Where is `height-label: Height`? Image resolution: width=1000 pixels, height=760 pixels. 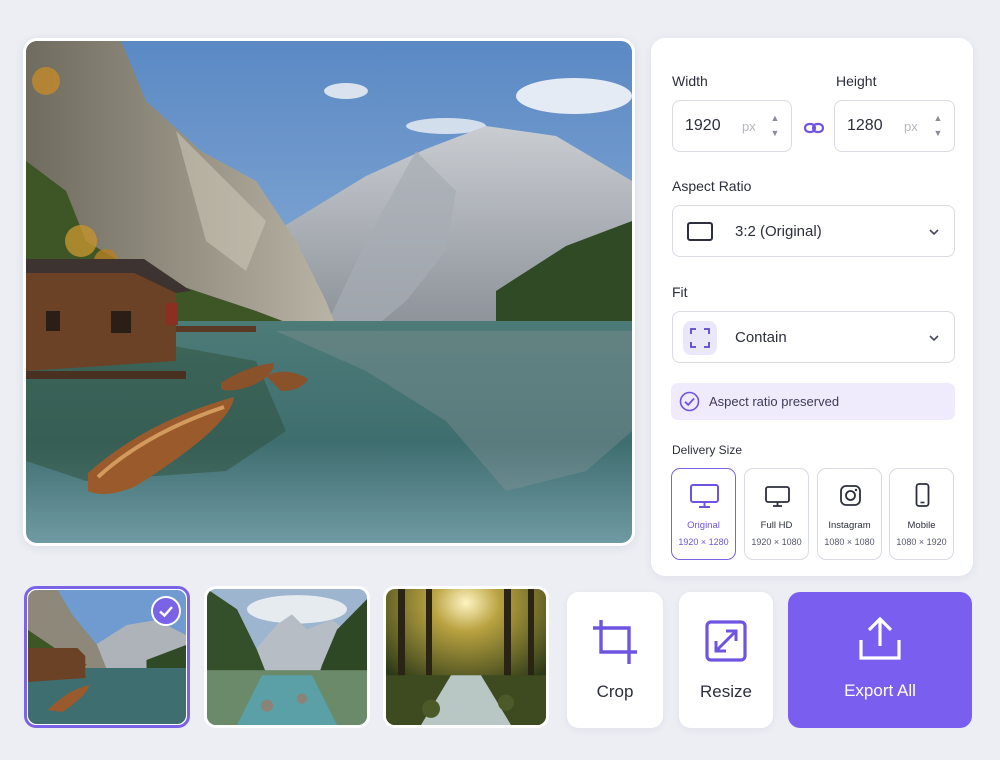
height-label: Height is located at coordinates (856, 81).